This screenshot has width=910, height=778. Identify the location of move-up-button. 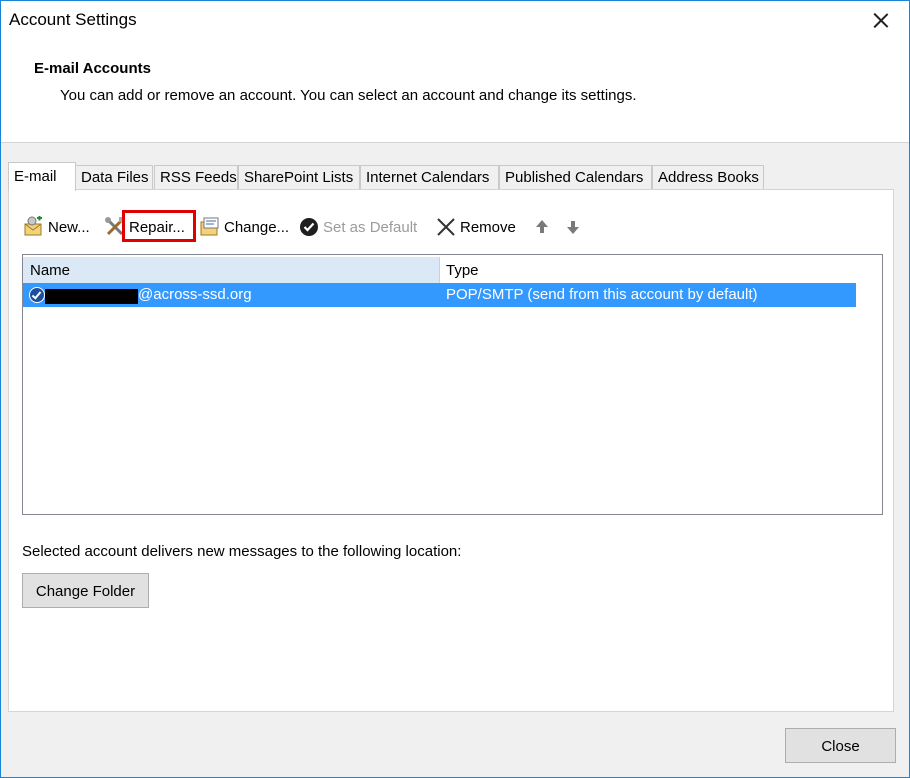
(543, 227).